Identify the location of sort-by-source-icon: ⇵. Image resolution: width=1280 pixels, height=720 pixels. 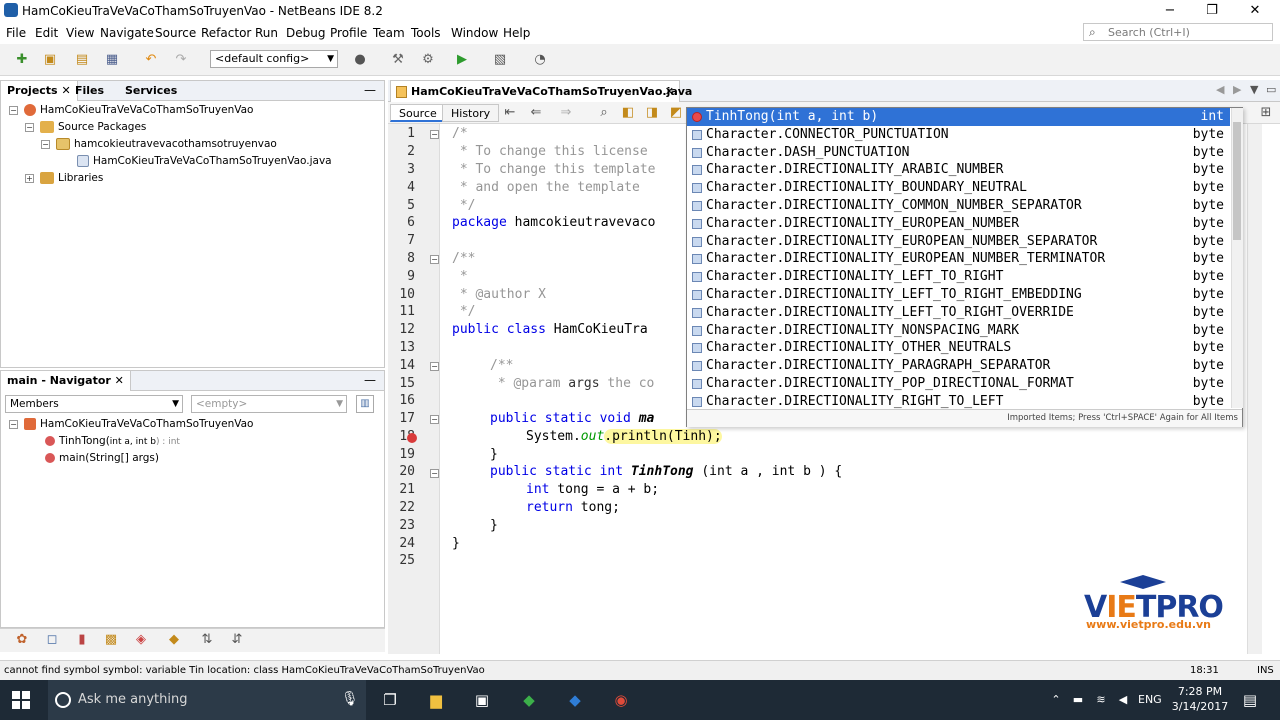
(237, 640).